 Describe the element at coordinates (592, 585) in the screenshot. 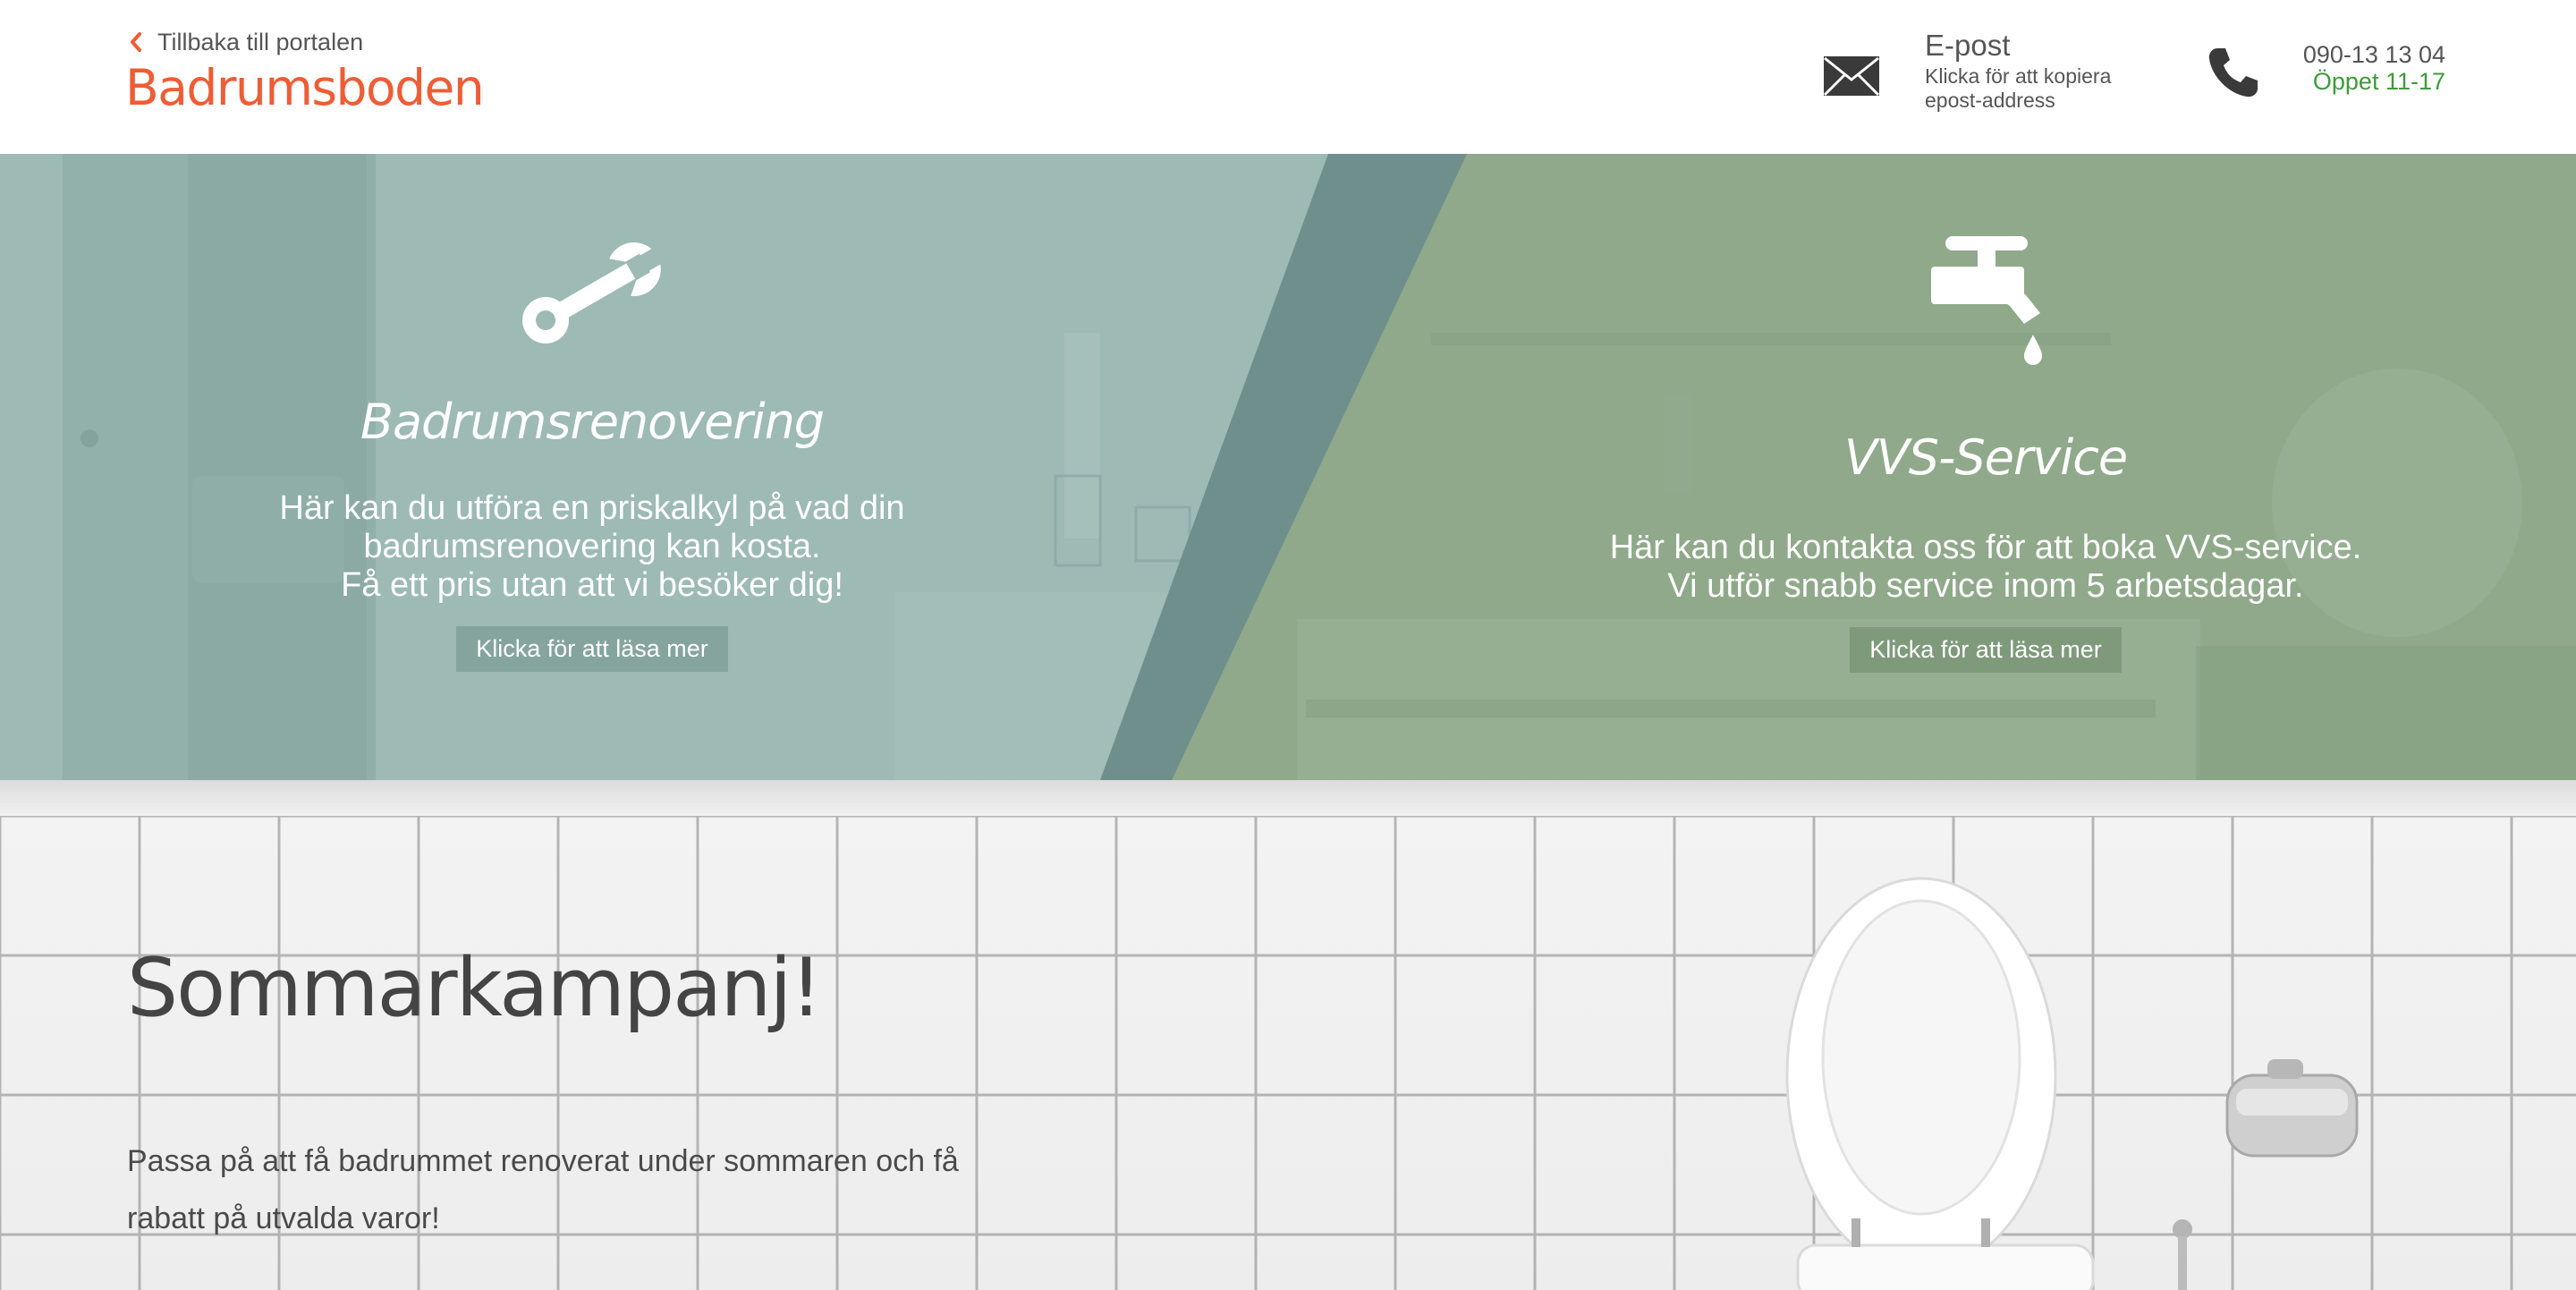

I see `renovation-text-line: Få ett pris utan att vi besöker dig!` at that location.